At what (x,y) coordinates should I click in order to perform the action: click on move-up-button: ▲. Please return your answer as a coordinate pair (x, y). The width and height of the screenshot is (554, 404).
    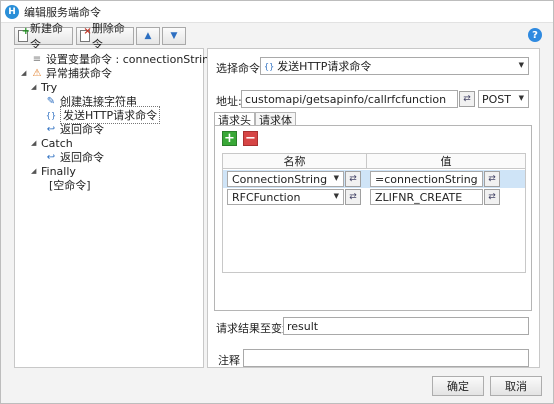
    Looking at the image, I should click on (148, 36).